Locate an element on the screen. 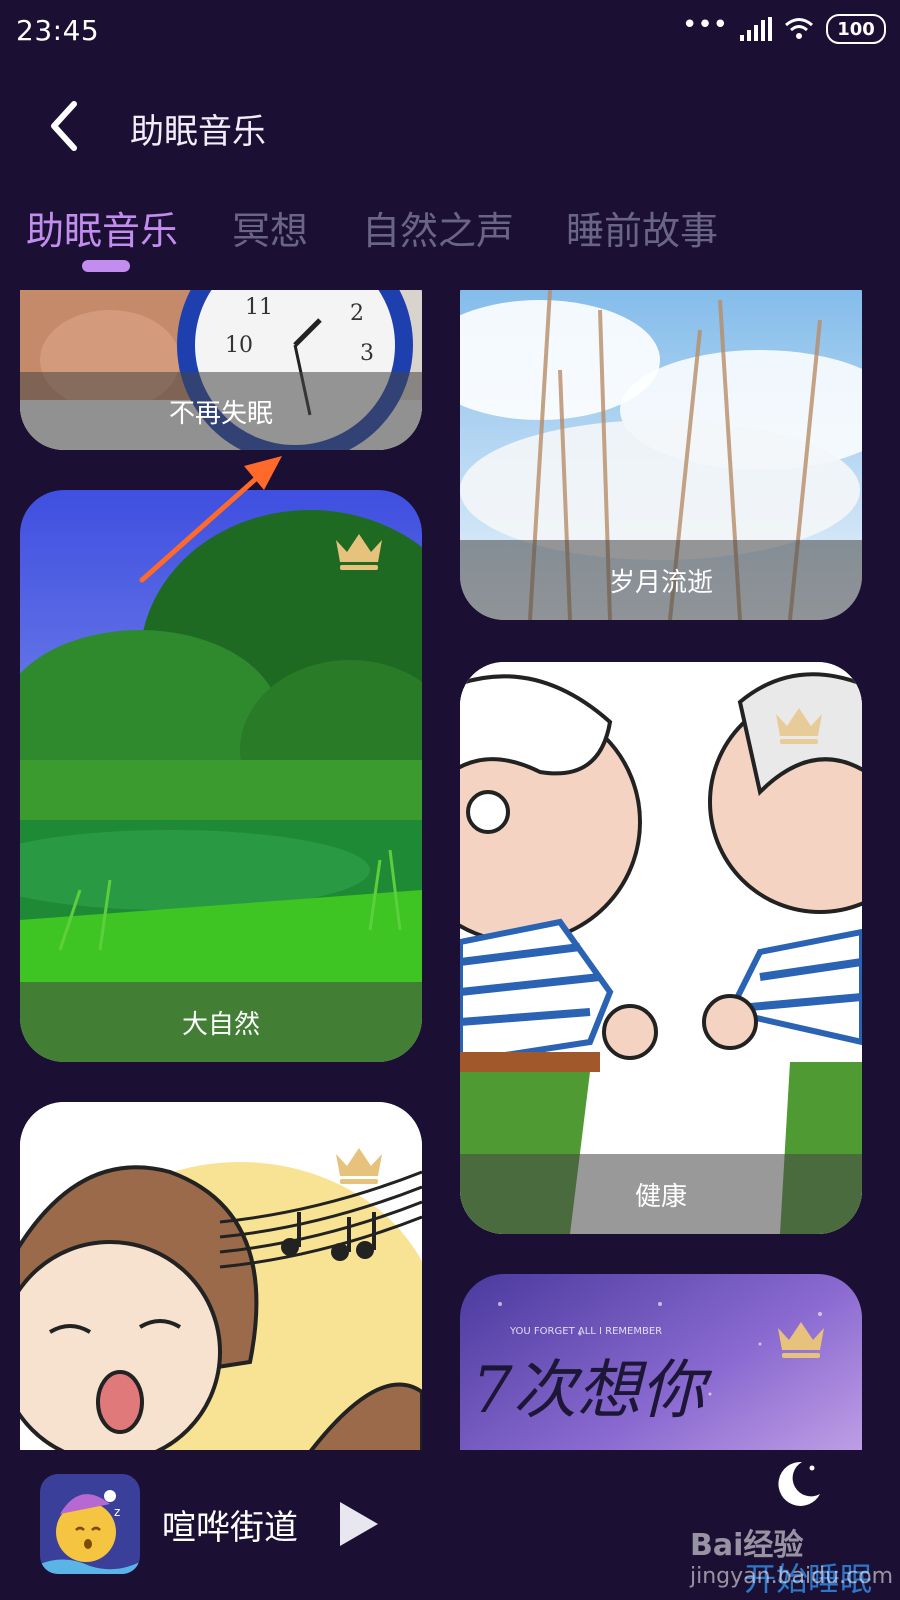  svg-text: 10 is located at coordinates (239, 345).